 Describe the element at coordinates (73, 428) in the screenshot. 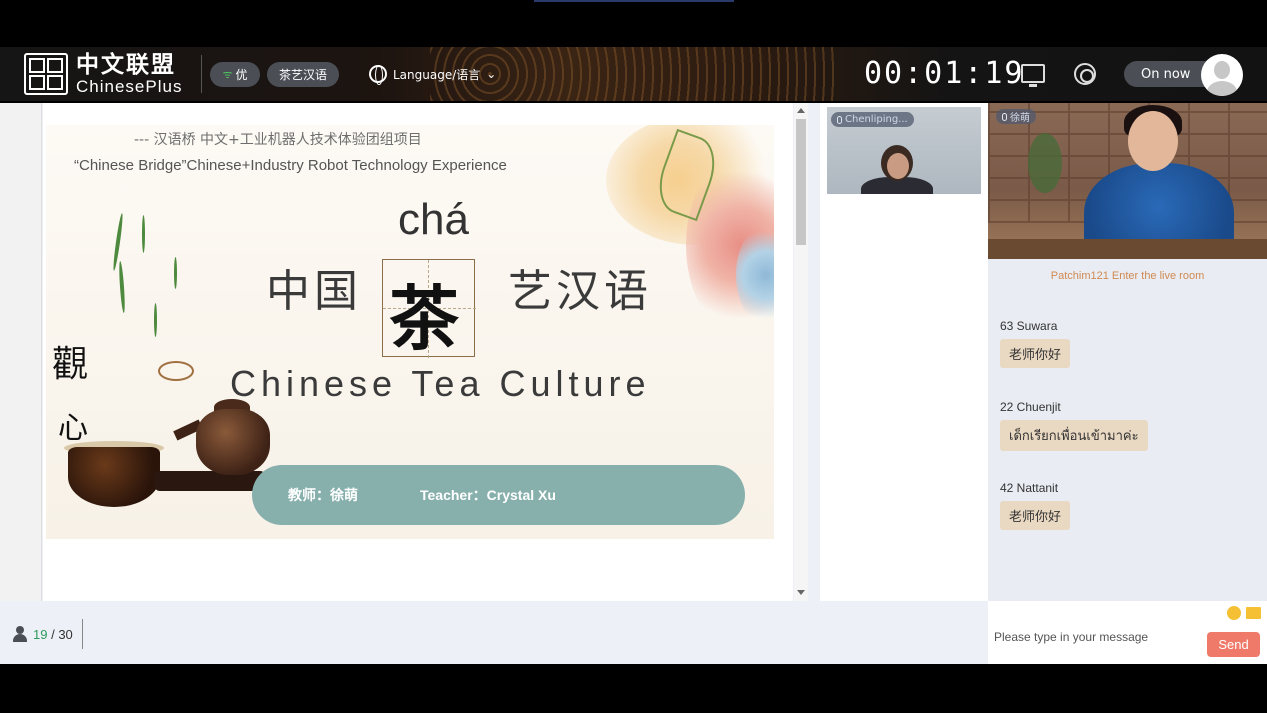

I see `calligraphy-seal-logo: 心` at that location.